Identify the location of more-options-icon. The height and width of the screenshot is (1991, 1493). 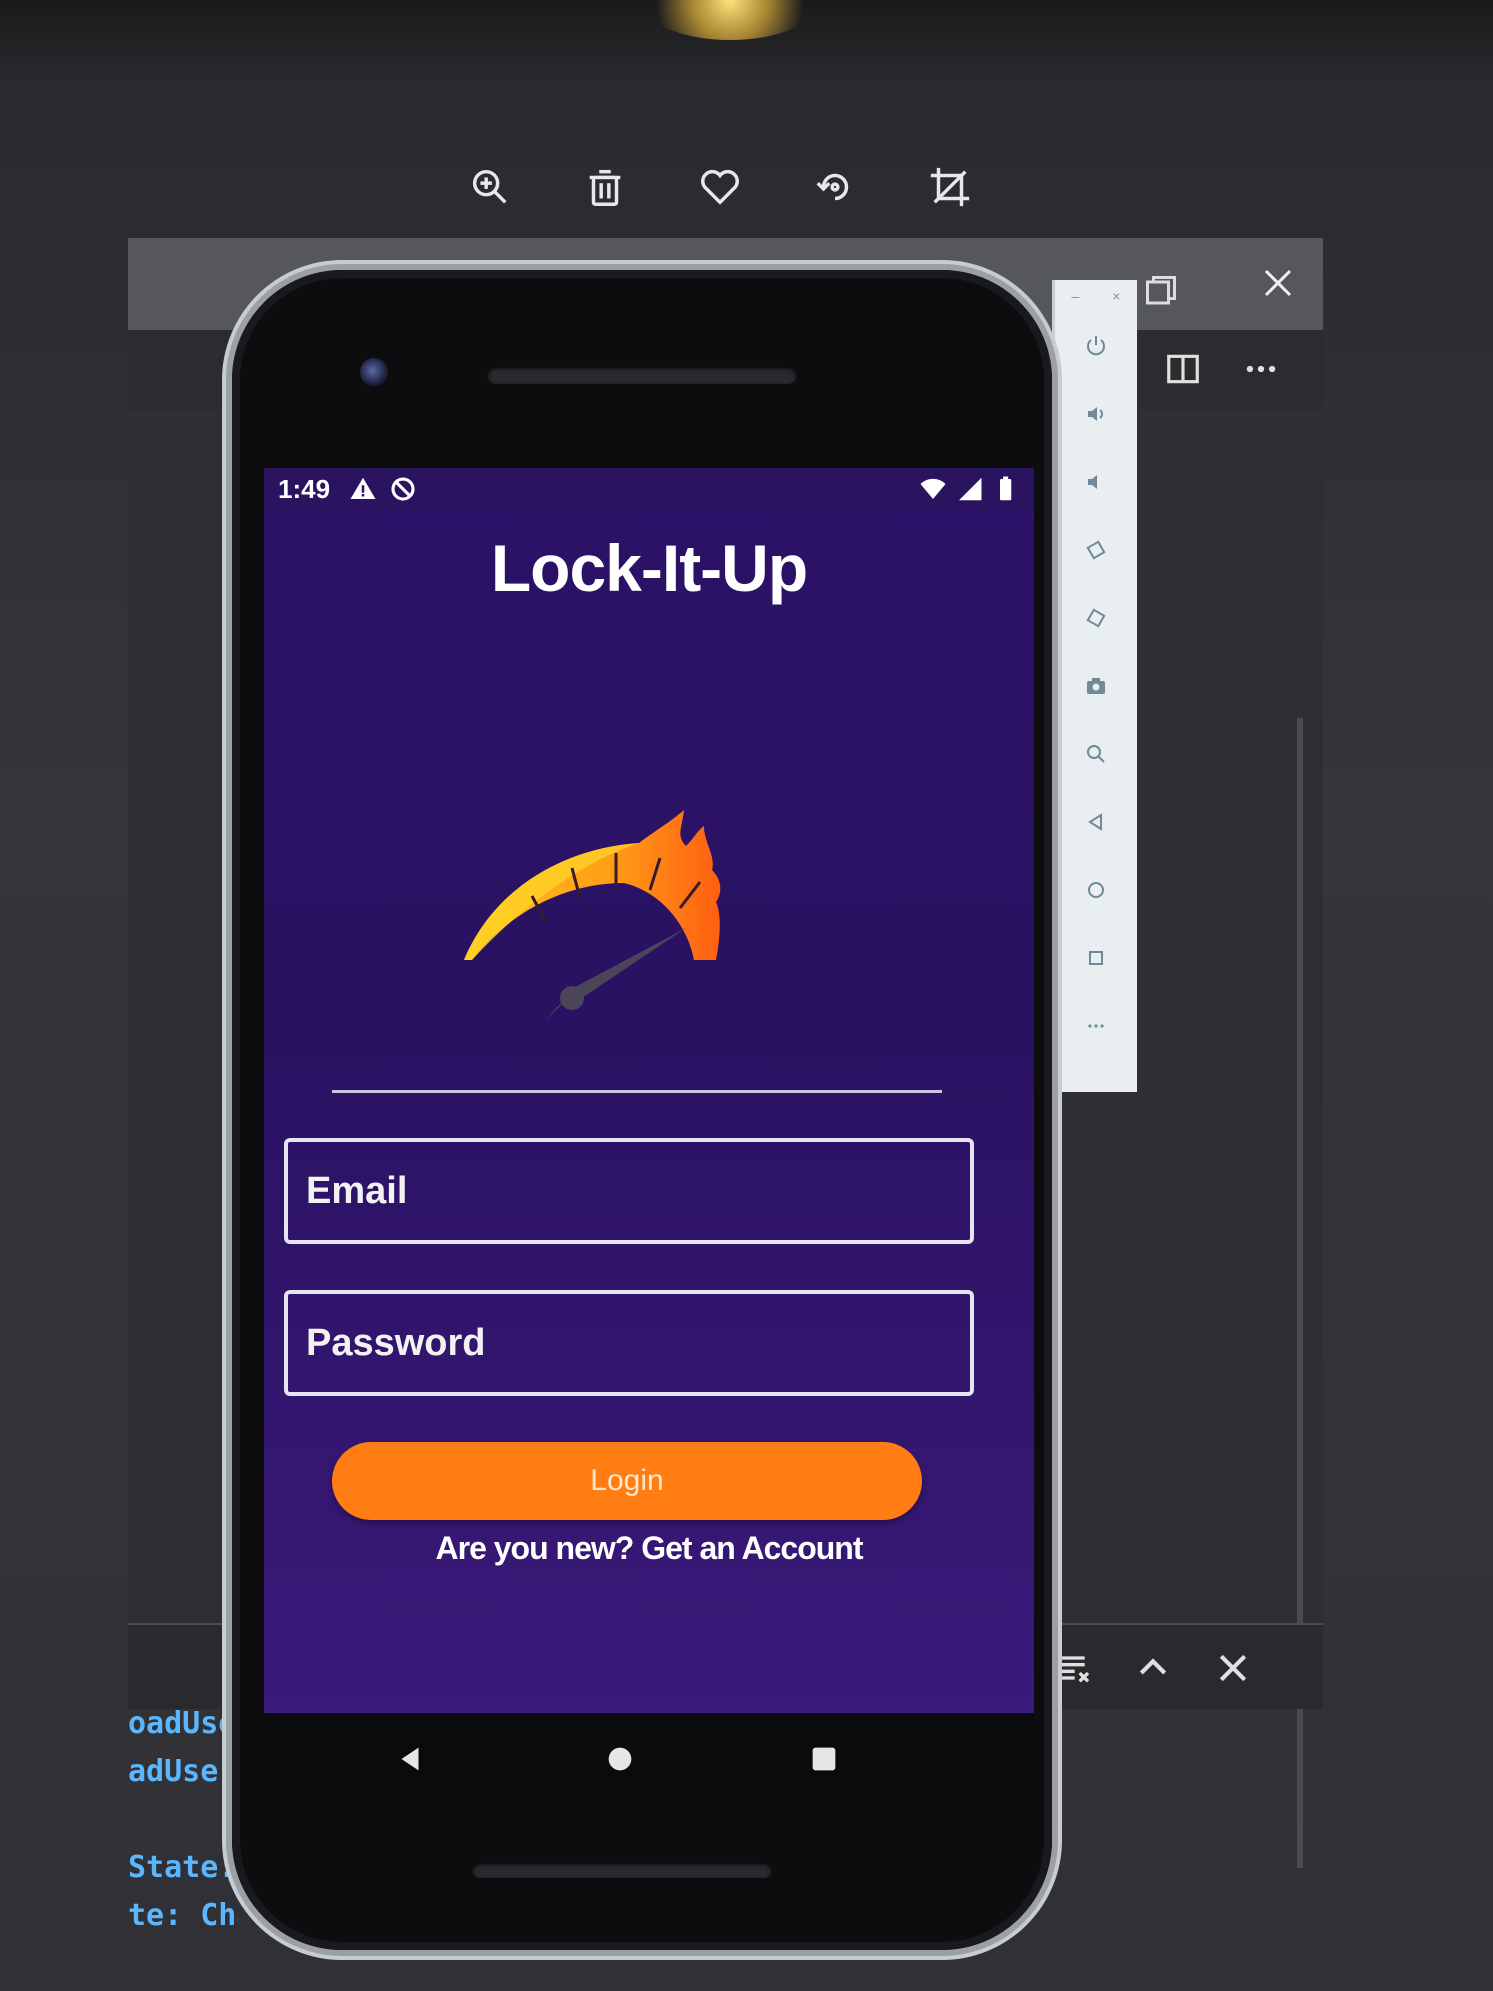
(1261, 369).